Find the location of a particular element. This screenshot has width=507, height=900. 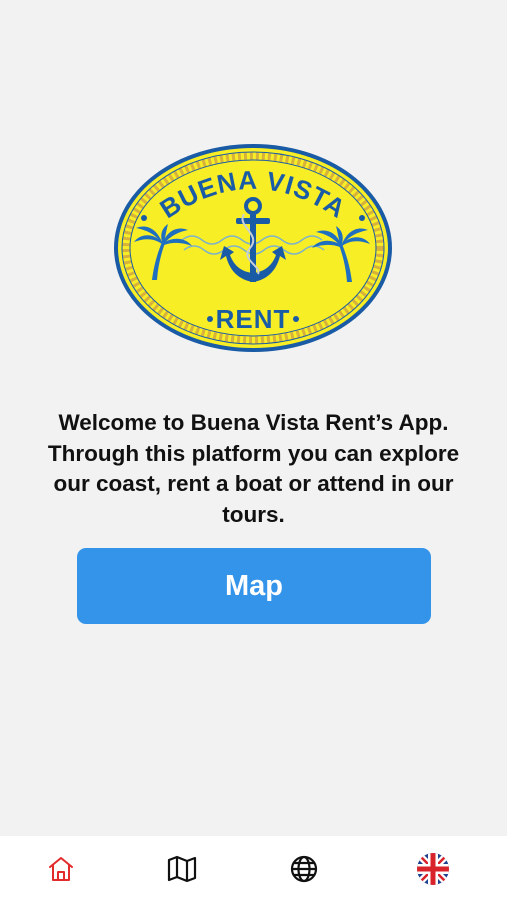

bottom-tab-bar is located at coordinates (253, 868).